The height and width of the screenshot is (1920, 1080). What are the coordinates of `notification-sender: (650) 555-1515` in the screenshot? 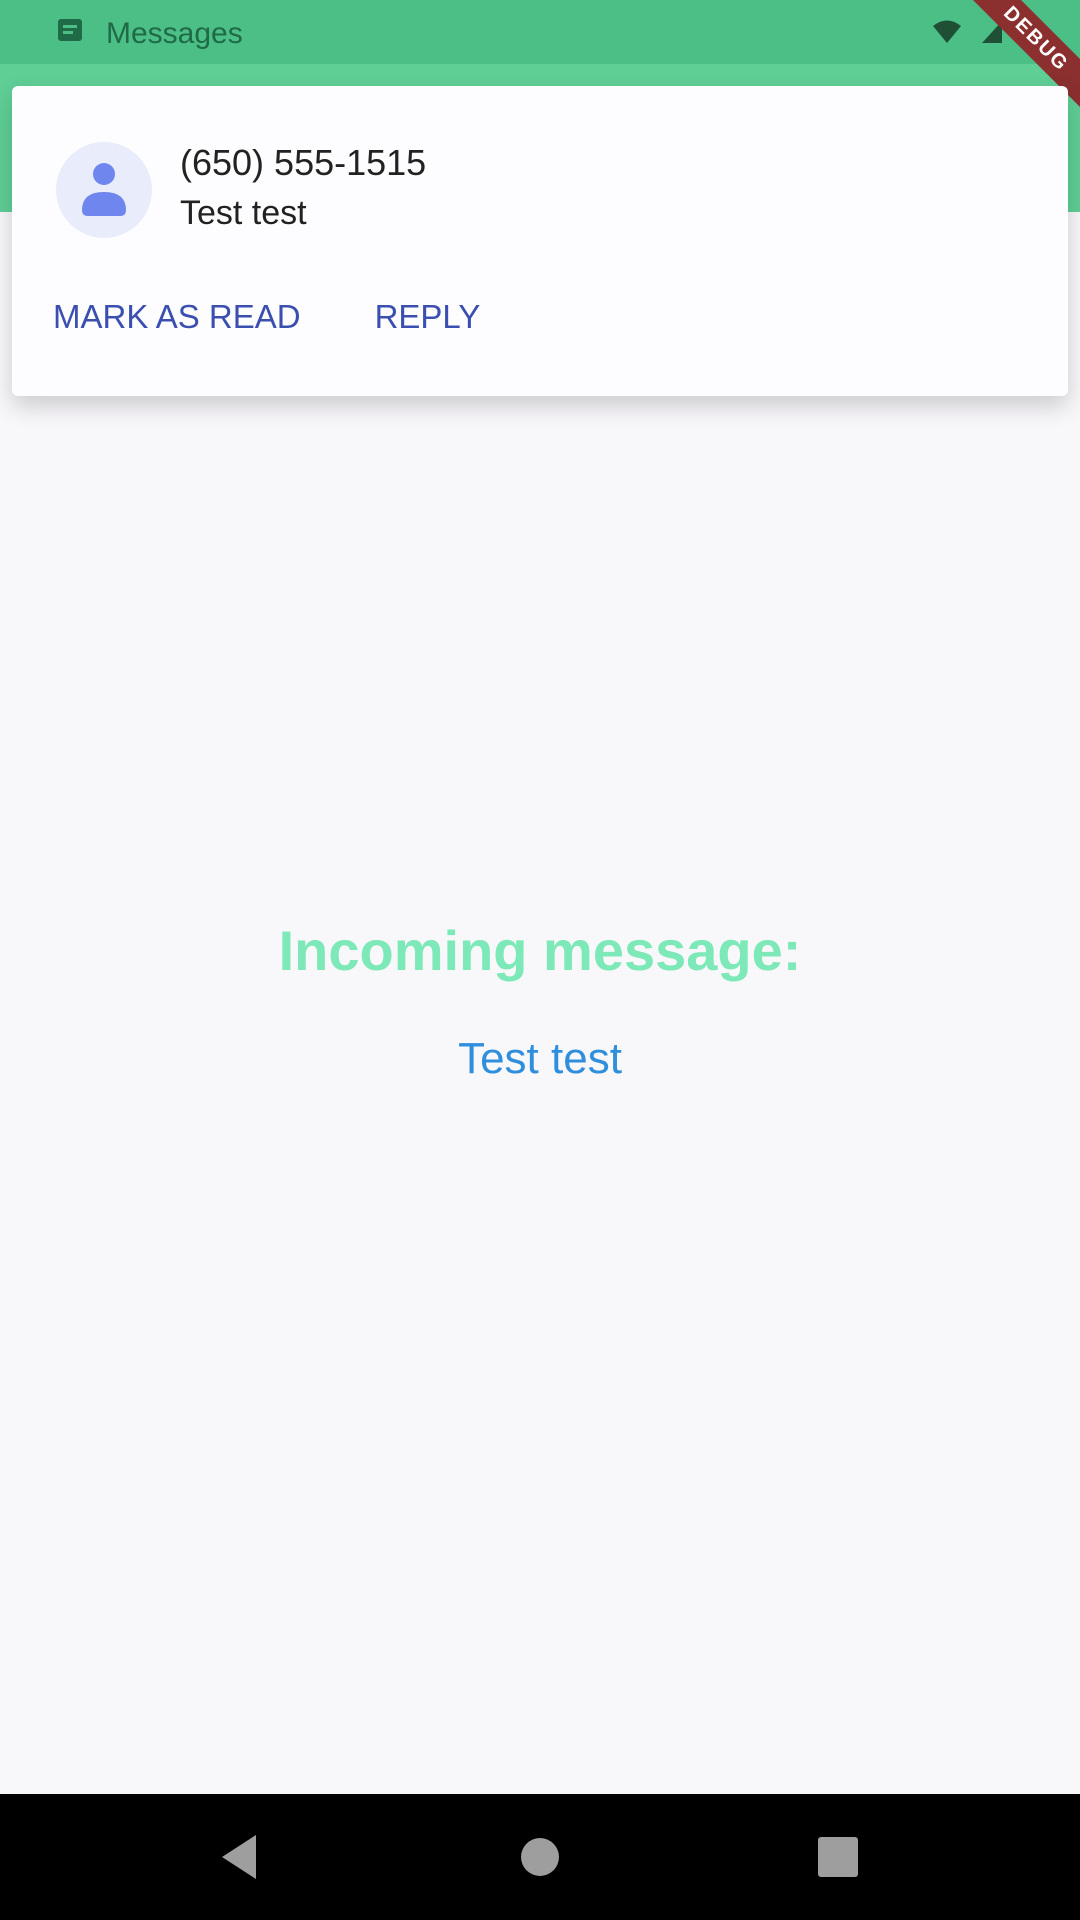 It's located at (303, 162).